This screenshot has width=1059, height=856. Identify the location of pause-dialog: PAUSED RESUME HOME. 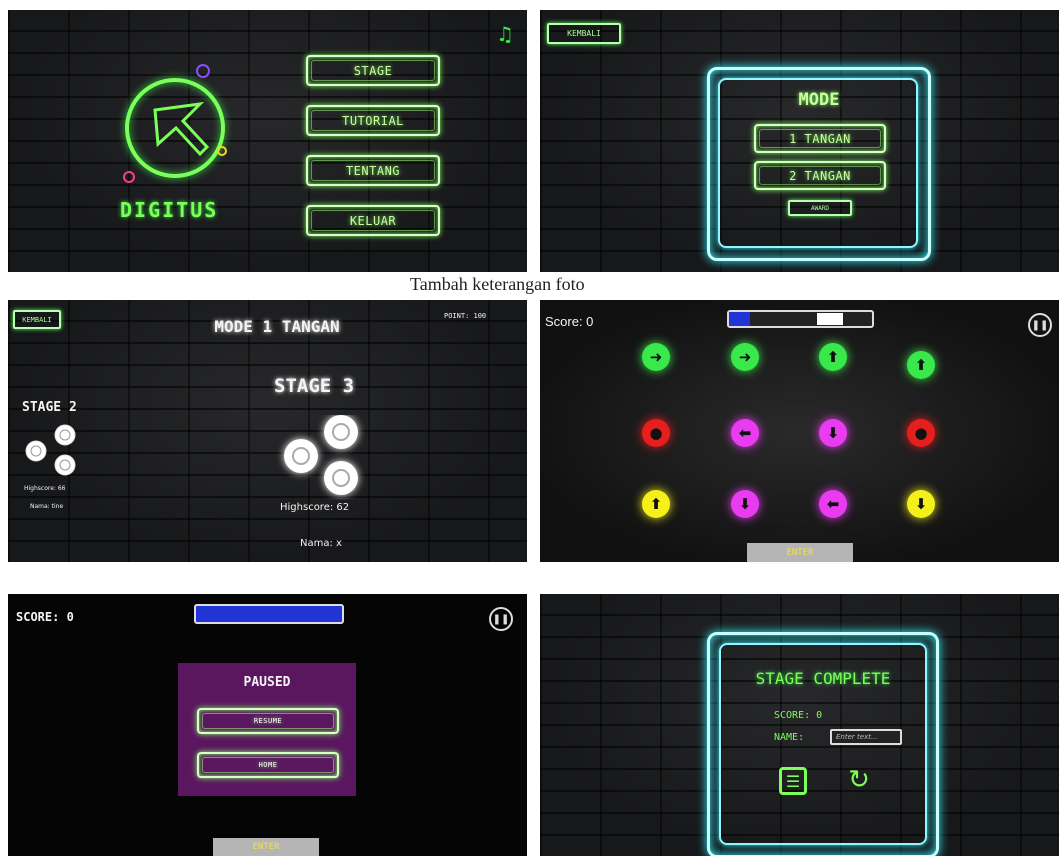
(267, 729).